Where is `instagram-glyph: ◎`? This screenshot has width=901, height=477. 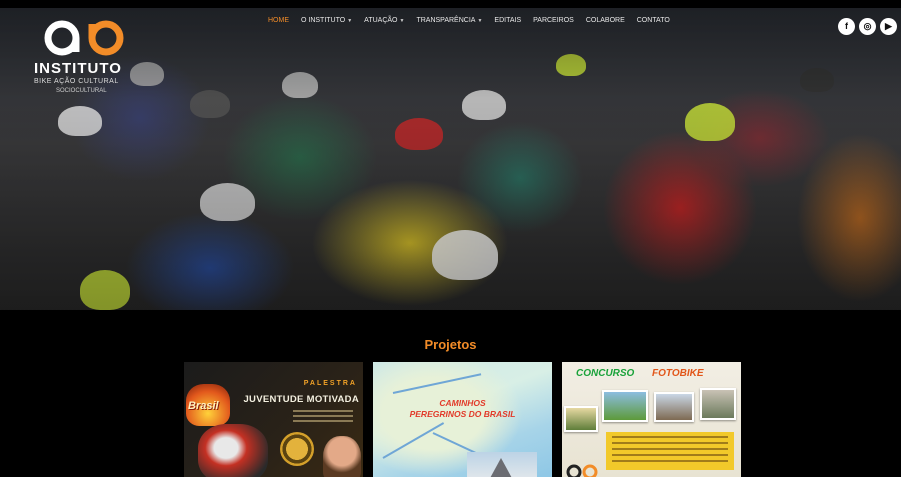
instagram-glyph: ◎ is located at coordinates (867, 26).